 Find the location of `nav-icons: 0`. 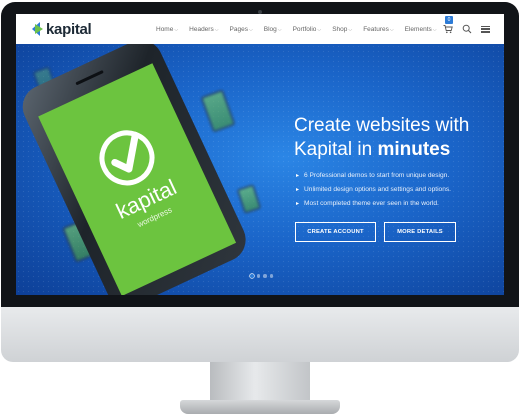

nav-icons: 0 is located at coordinates (466, 29).